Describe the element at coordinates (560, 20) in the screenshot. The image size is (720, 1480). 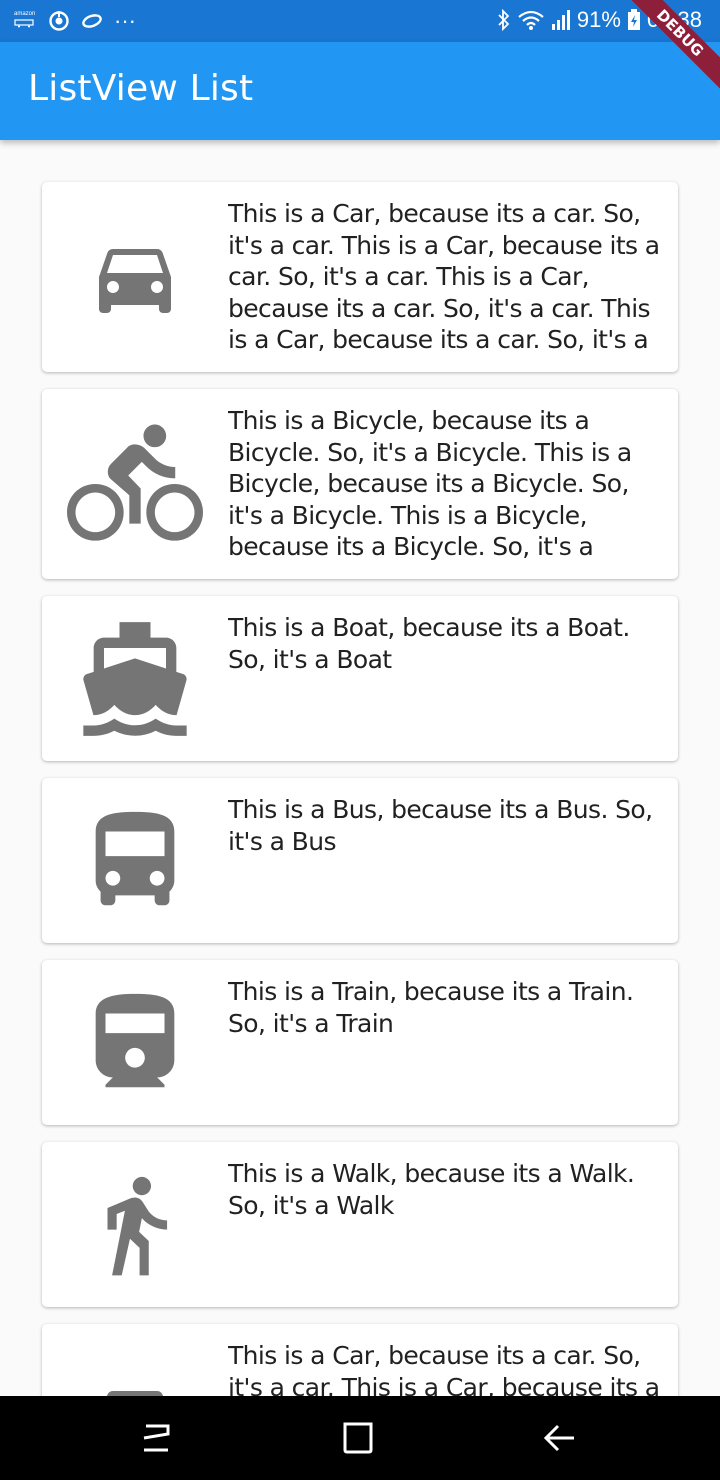
I see `signal-icon` at that location.